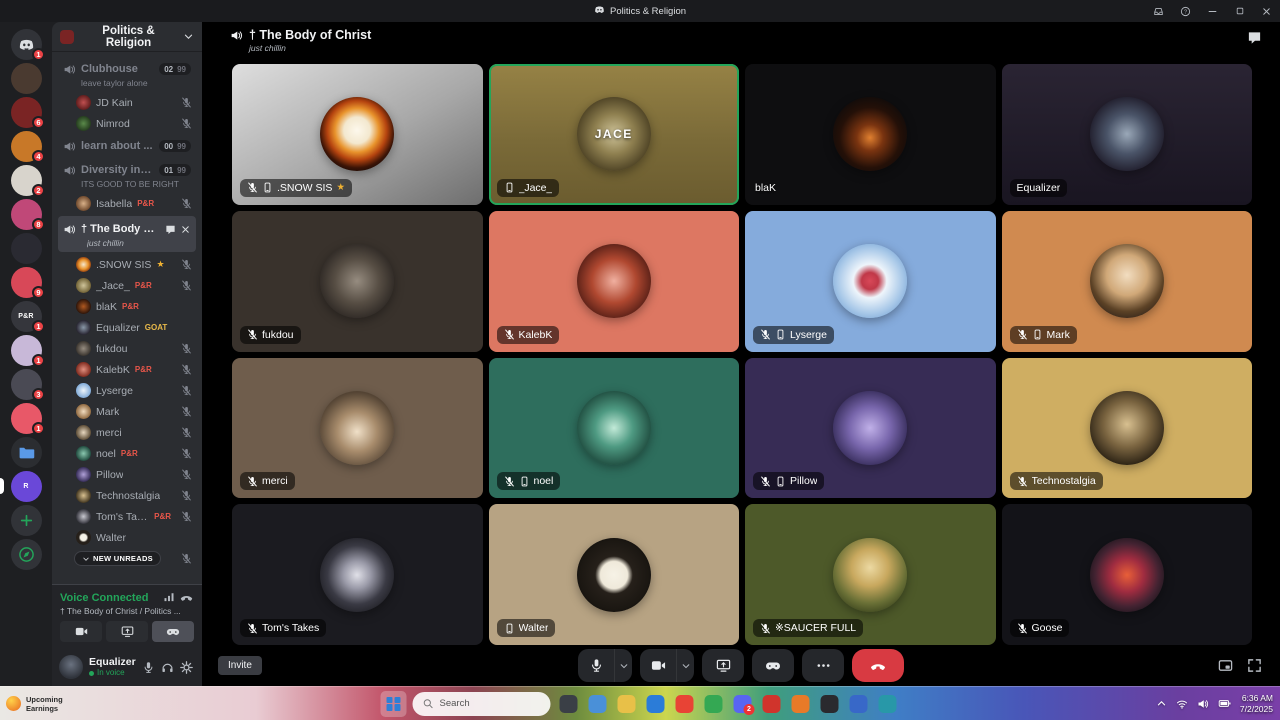 Image resolution: width=1280 pixels, height=720 pixels. I want to click on taskbar-app-obs, so click(830, 704).